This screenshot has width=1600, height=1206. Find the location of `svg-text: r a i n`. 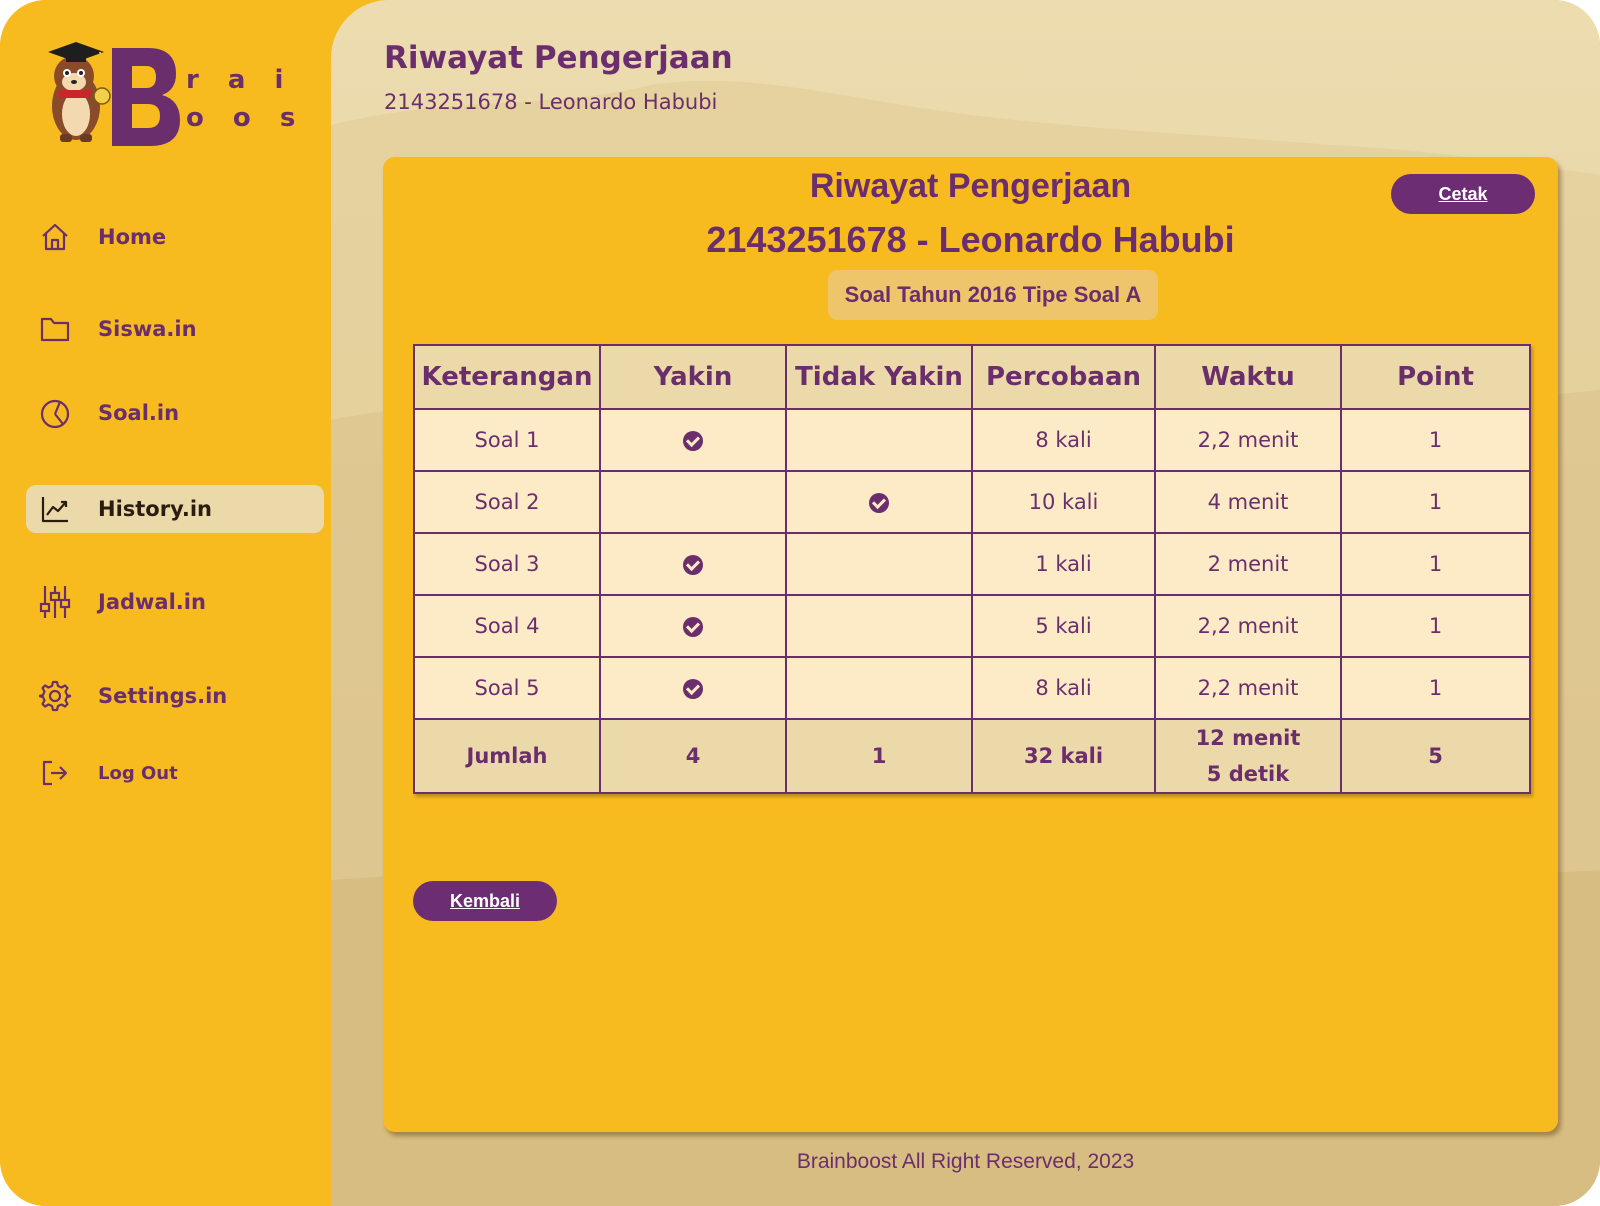

svg-text: r a i n is located at coordinates (246, 80).